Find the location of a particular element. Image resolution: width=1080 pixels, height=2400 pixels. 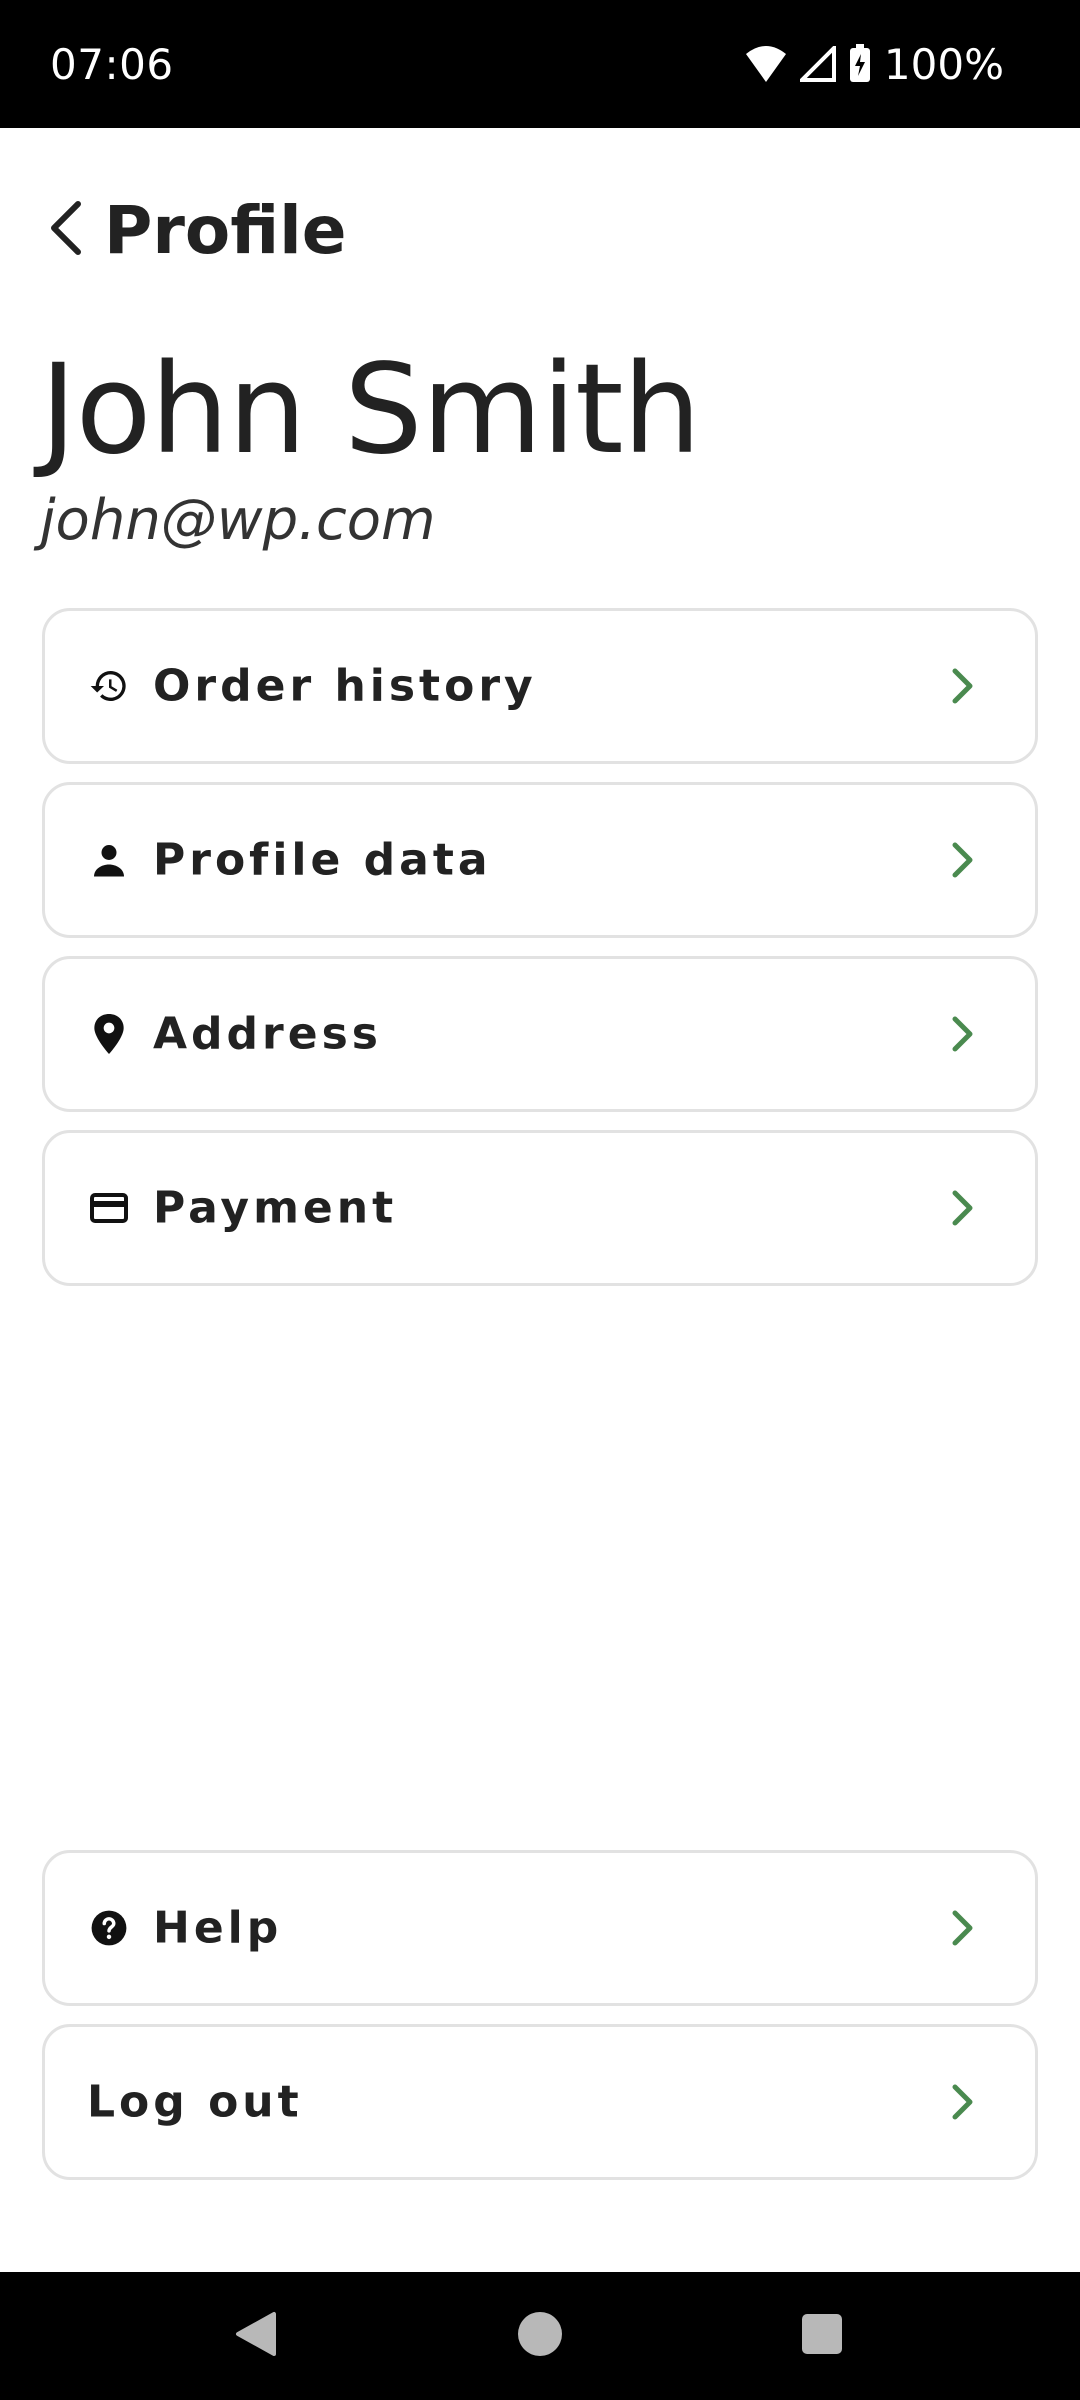

nav-recents-button is located at coordinates (822, 2336).